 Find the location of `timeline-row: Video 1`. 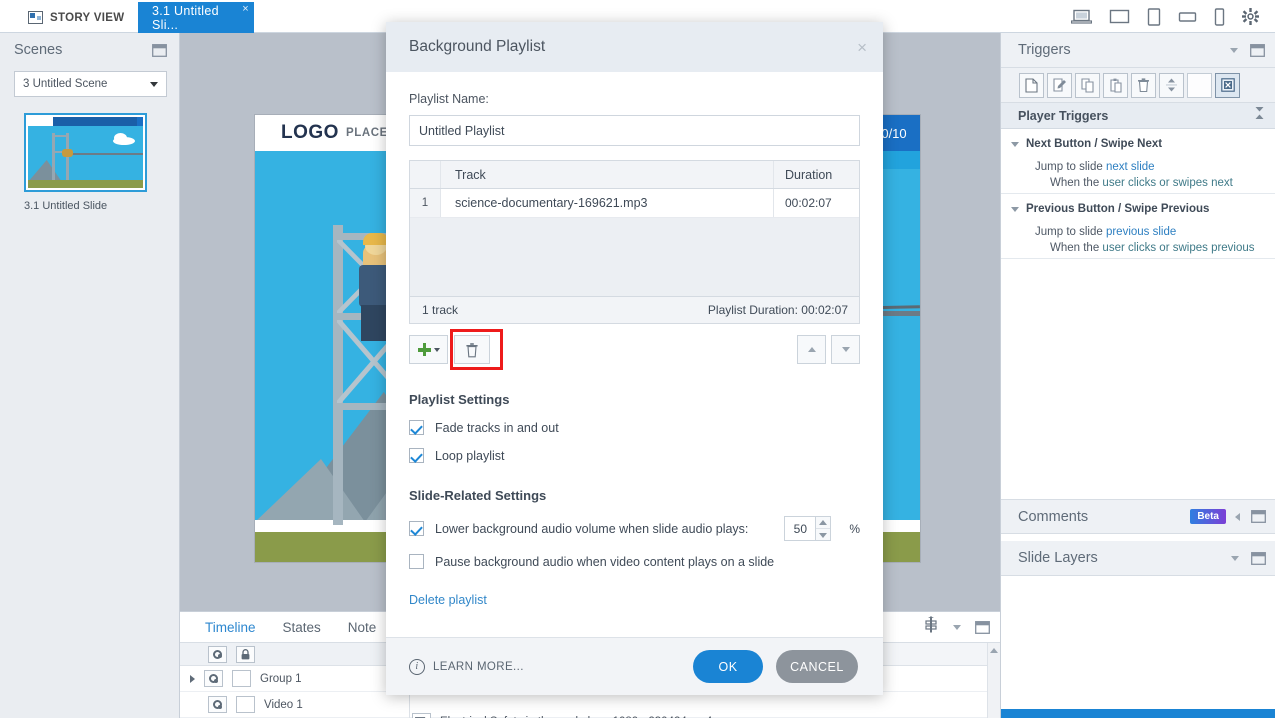

timeline-row: Video 1 is located at coordinates (294, 705).